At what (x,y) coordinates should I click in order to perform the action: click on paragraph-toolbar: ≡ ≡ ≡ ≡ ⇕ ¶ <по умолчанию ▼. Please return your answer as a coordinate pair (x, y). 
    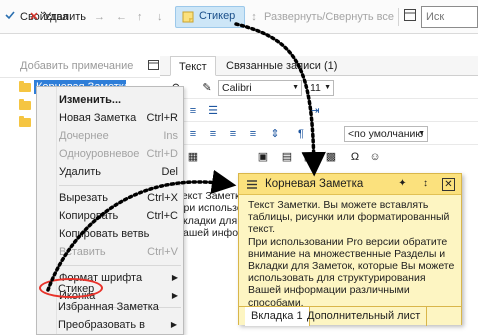
    Looking at the image, I should click on (319, 134).